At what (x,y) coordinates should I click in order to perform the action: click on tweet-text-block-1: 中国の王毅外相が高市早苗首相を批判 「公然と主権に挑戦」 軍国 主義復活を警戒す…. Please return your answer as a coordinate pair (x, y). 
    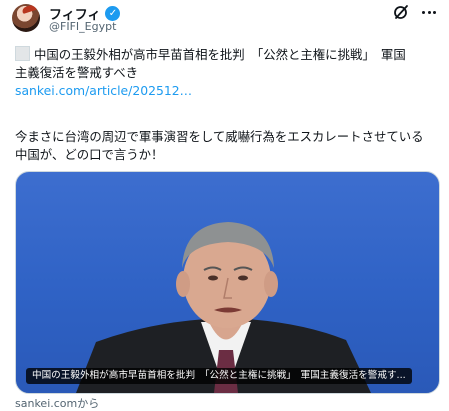
    Looking at the image, I should click on (227, 73).